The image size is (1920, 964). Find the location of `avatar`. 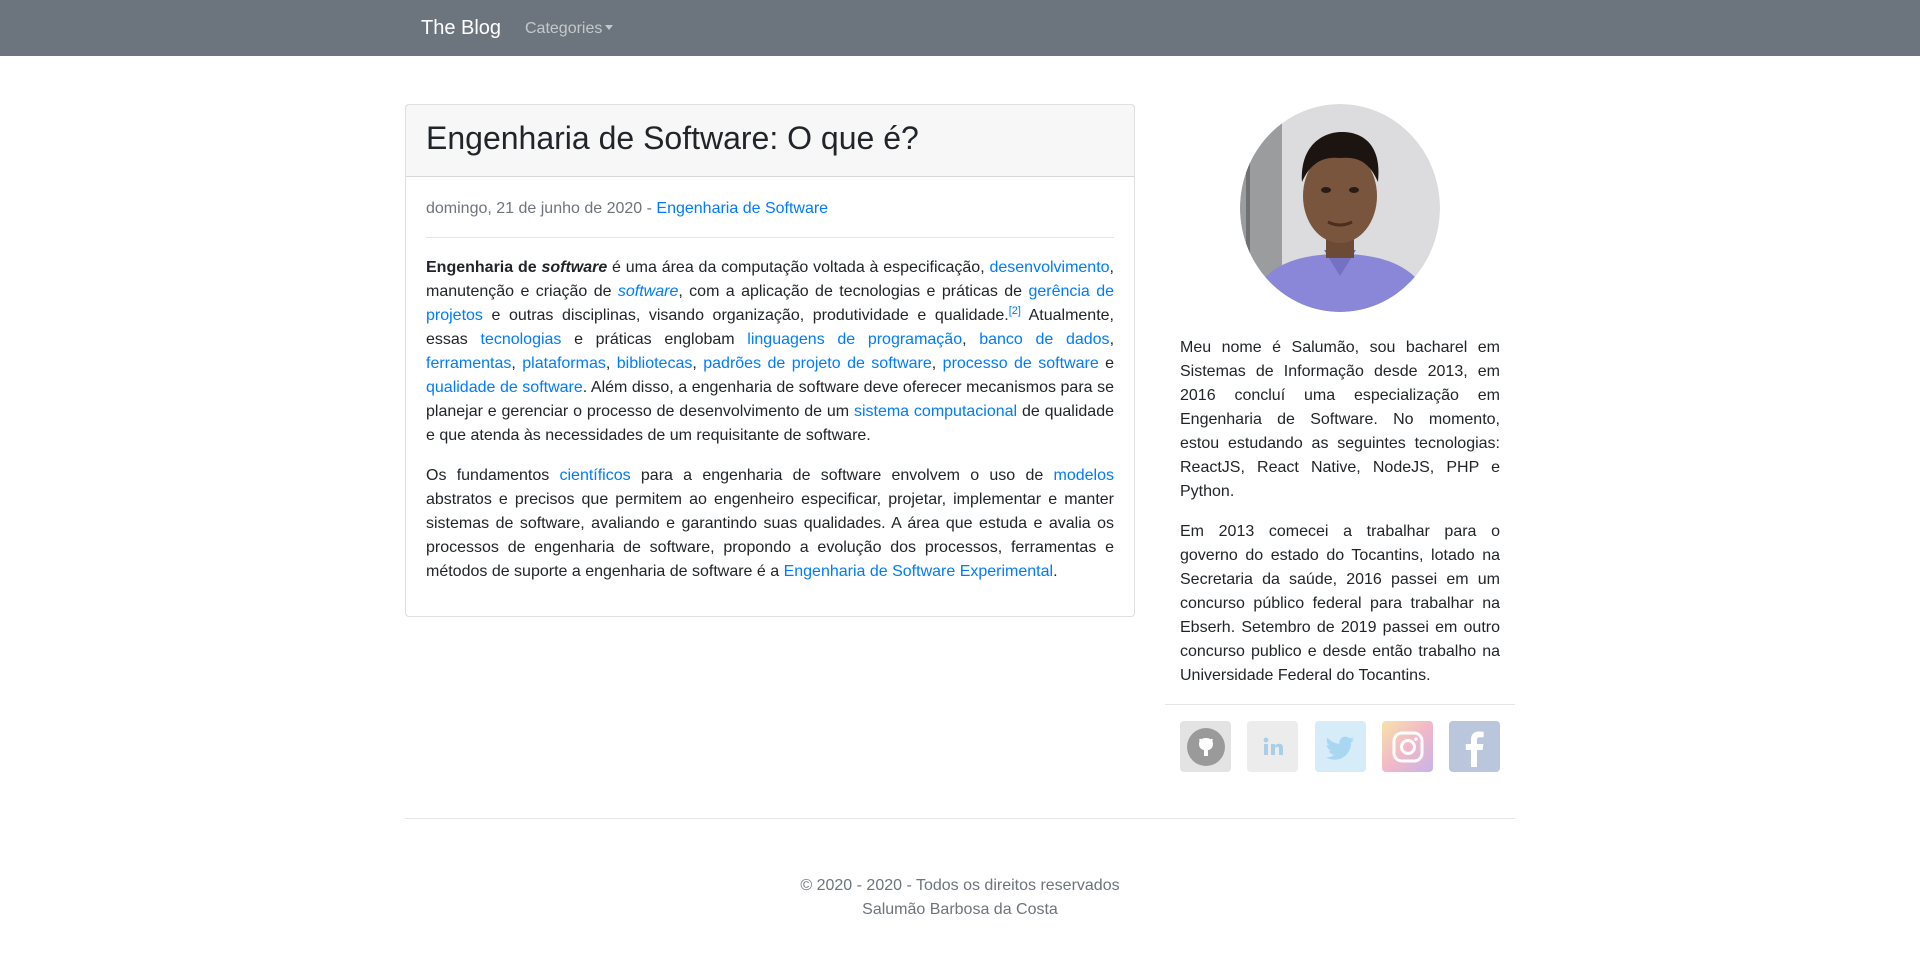

avatar is located at coordinates (1340, 208).